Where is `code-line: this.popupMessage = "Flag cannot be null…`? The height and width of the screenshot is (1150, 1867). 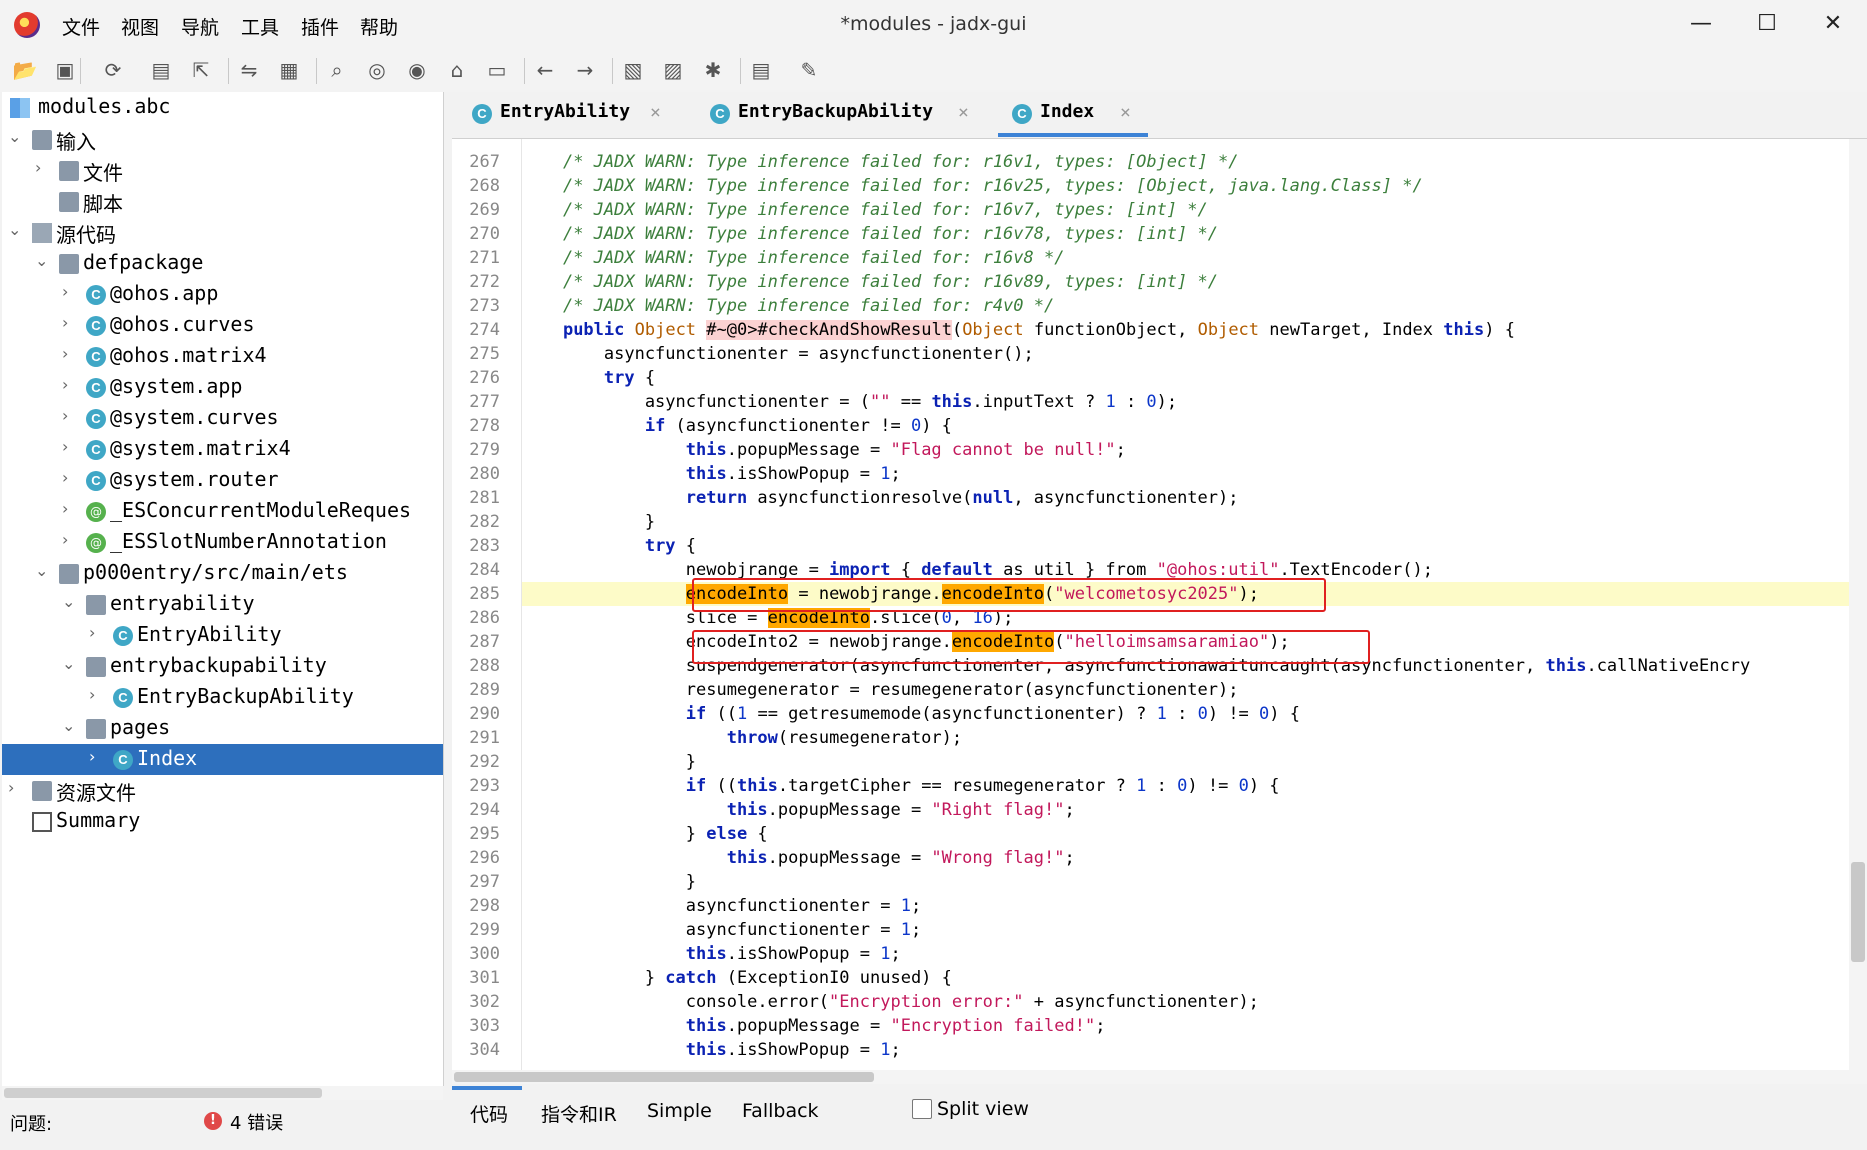
code-line: this.popupMessage = "Flag cannot be null… is located at coordinates (1187, 450).